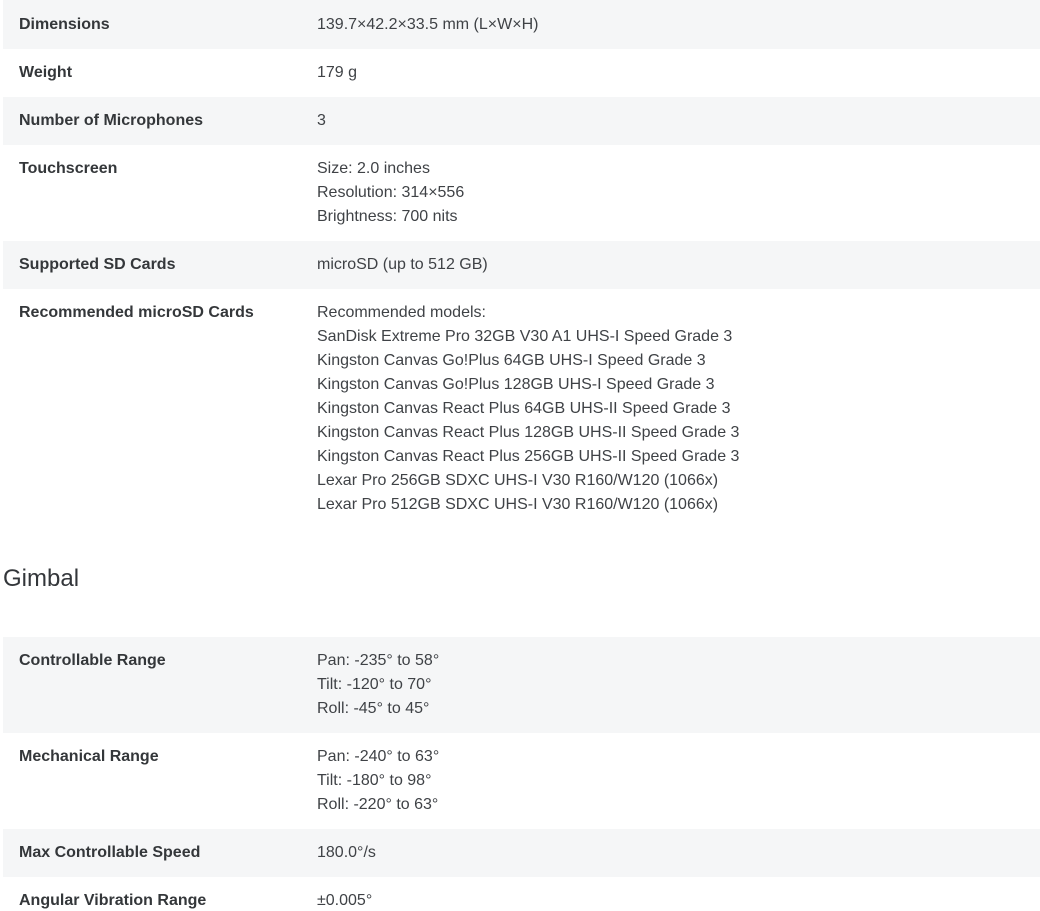 This screenshot has height=911, width=1040. I want to click on spec-value-line: Tilt: -180° to 98°, so click(374, 780).